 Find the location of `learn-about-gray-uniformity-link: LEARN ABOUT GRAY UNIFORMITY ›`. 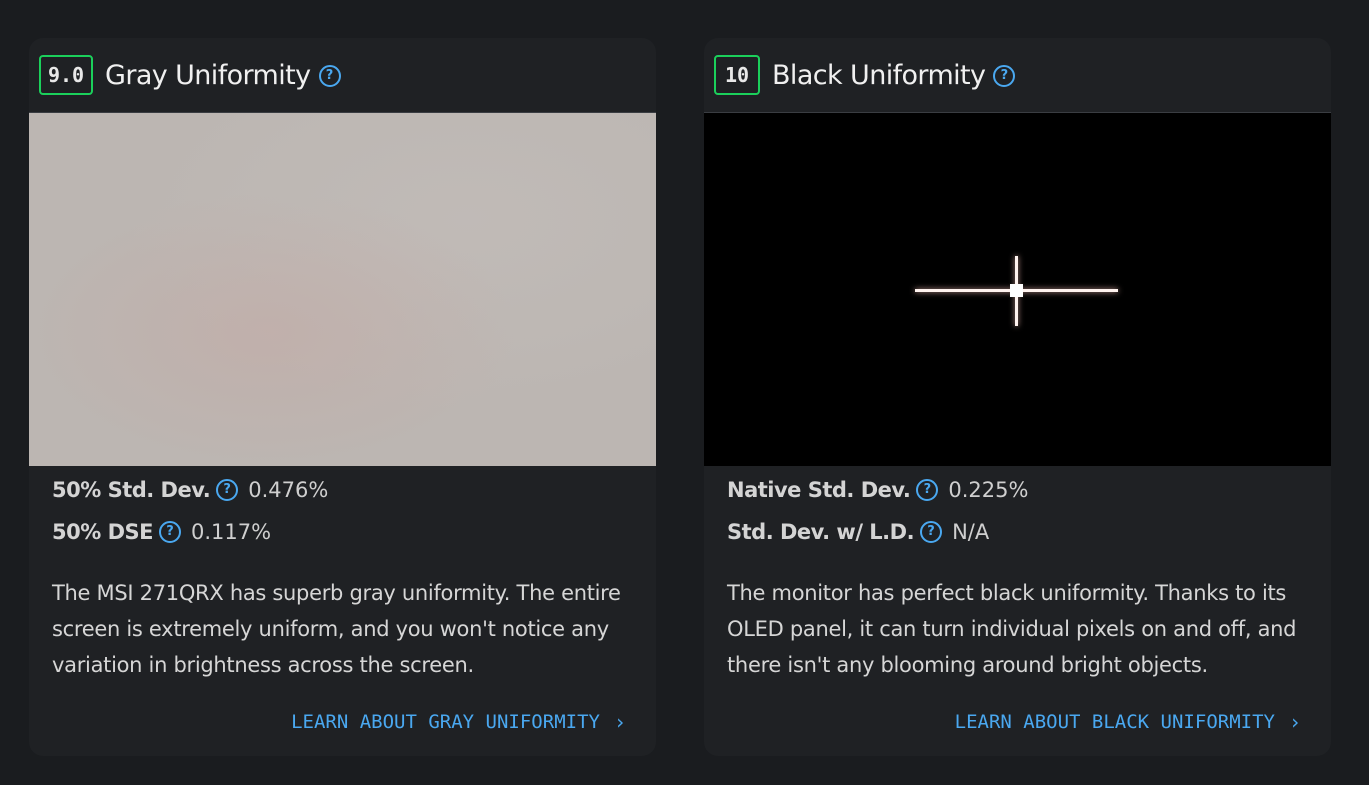

learn-about-gray-uniformity-link: LEARN ABOUT GRAY UNIFORMITY › is located at coordinates (458, 722).